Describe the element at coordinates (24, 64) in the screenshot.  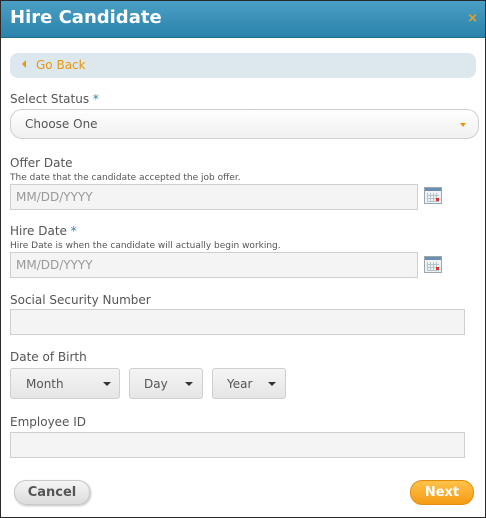
I see `chevron-left-icon` at that location.